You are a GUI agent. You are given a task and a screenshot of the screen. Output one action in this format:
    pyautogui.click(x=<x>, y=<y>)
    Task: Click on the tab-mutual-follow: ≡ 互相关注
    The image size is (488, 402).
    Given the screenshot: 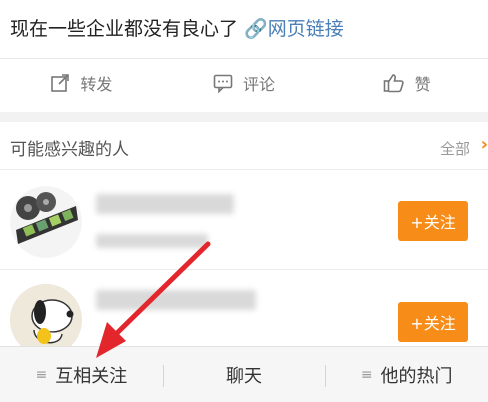 What is the action you would take?
    pyautogui.click(x=81, y=374)
    